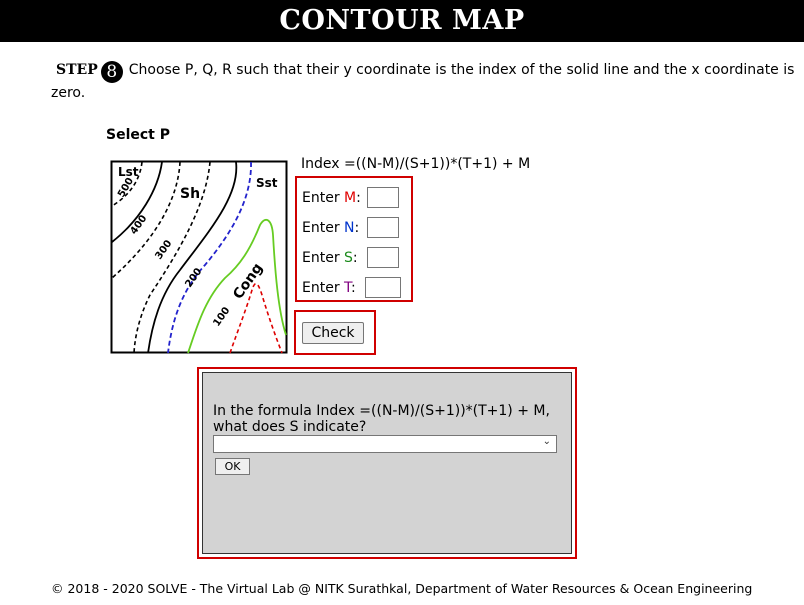 The height and width of the screenshot is (605, 804). I want to click on s-input, so click(383, 257).